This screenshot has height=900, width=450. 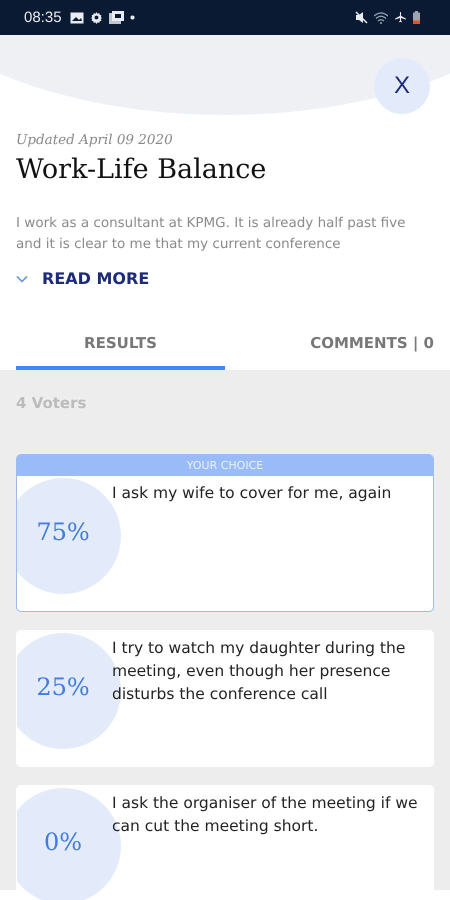 I want to click on airplane-icon, so click(x=400, y=17).